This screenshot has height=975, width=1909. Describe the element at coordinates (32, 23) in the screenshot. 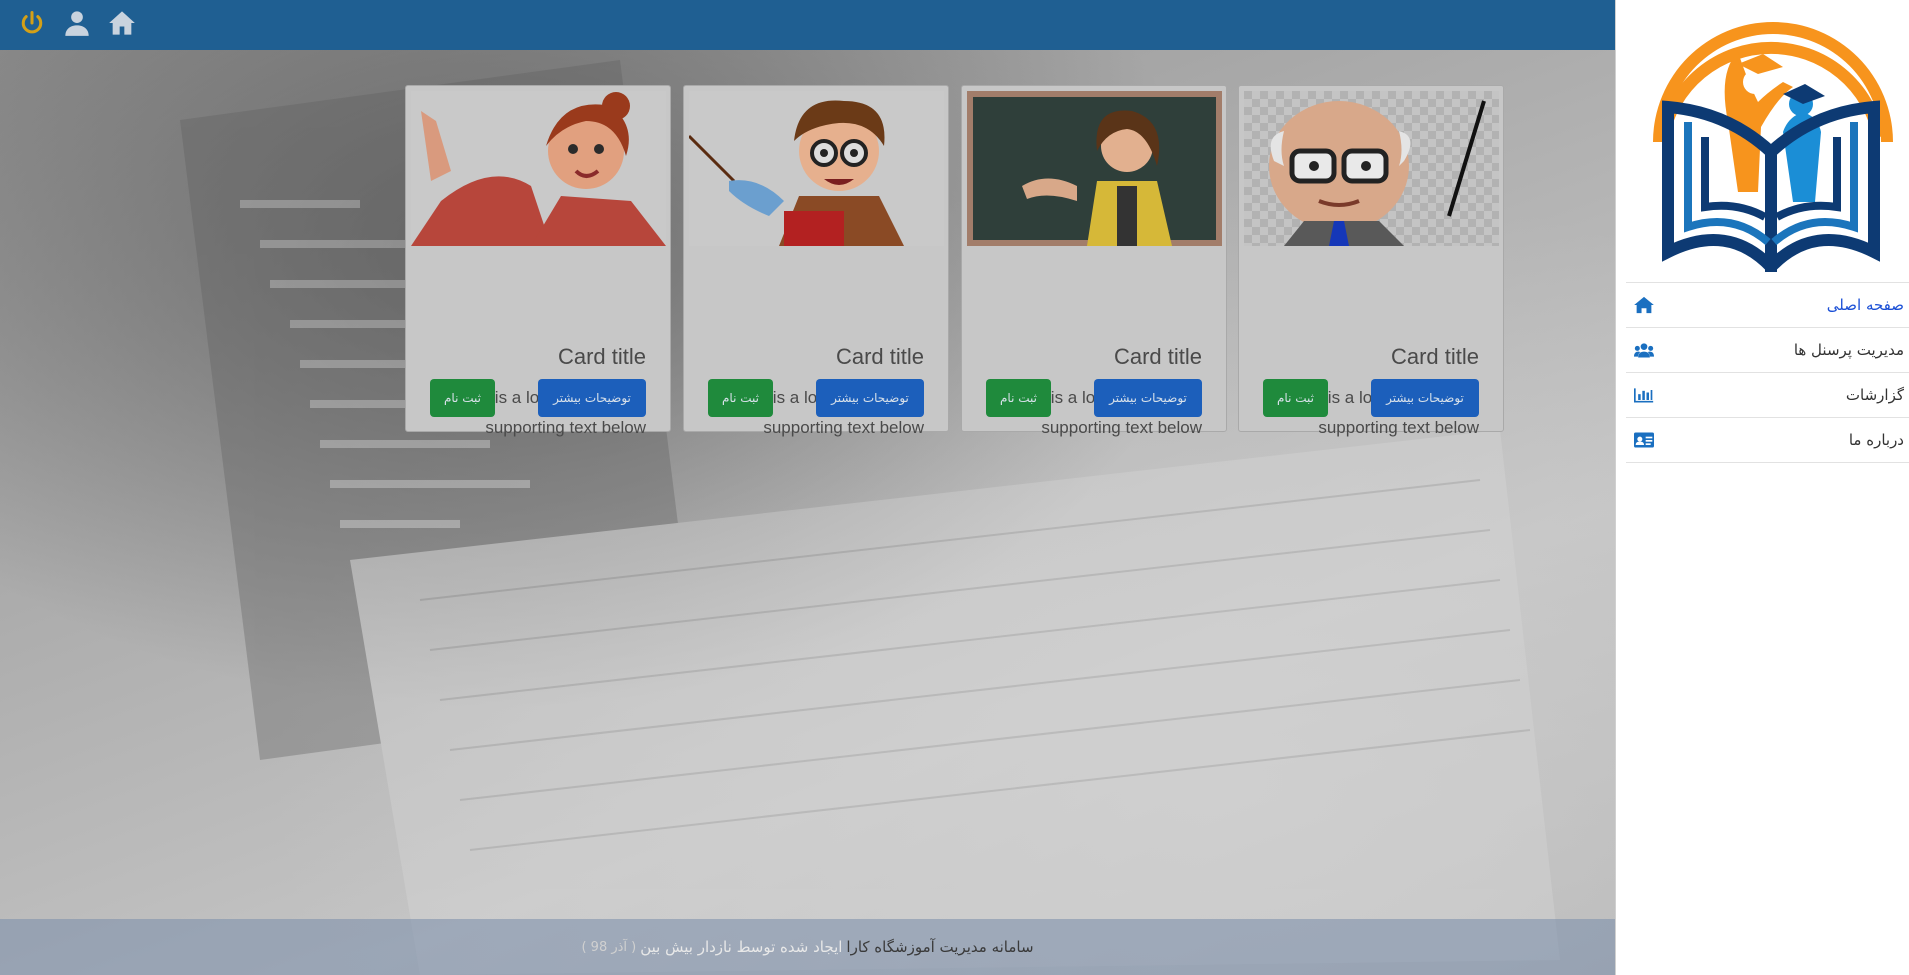

I see `power-icon` at that location.